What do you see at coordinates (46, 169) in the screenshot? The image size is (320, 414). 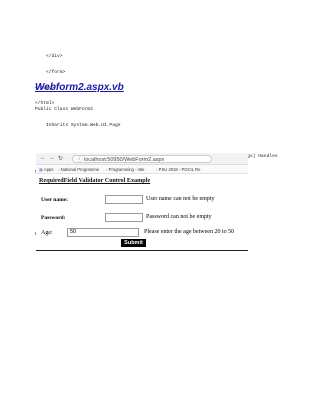 I see `bookmark-apps: ▦ Apps` at bounding box center [46, 169].